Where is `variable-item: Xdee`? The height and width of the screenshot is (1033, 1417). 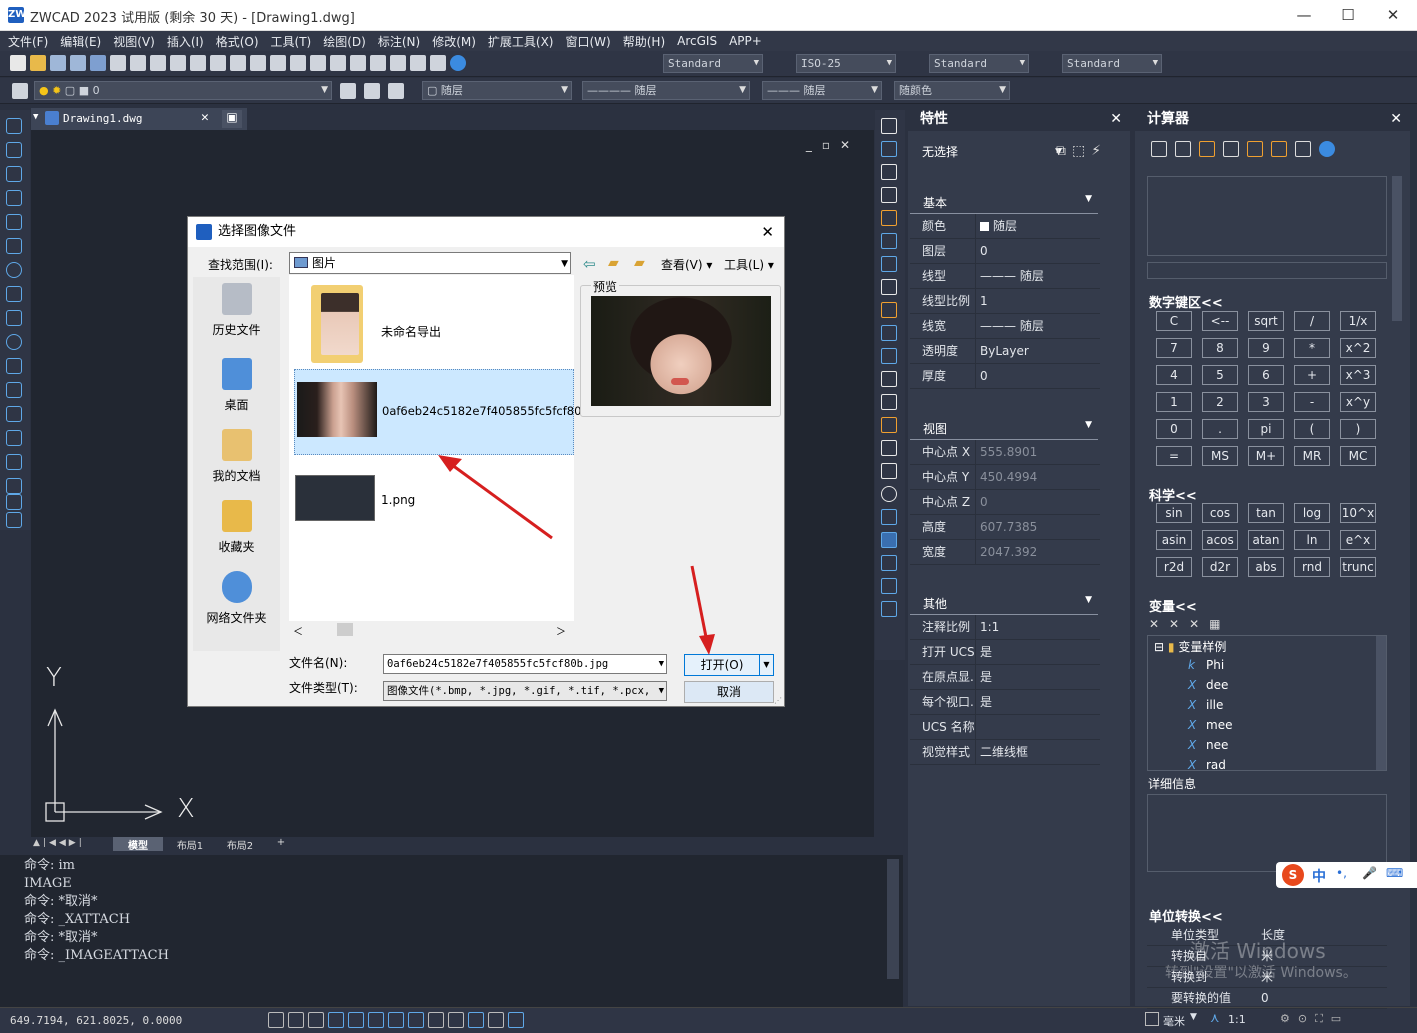
variable-item: Xdee is located at coordinates (1208, 685).